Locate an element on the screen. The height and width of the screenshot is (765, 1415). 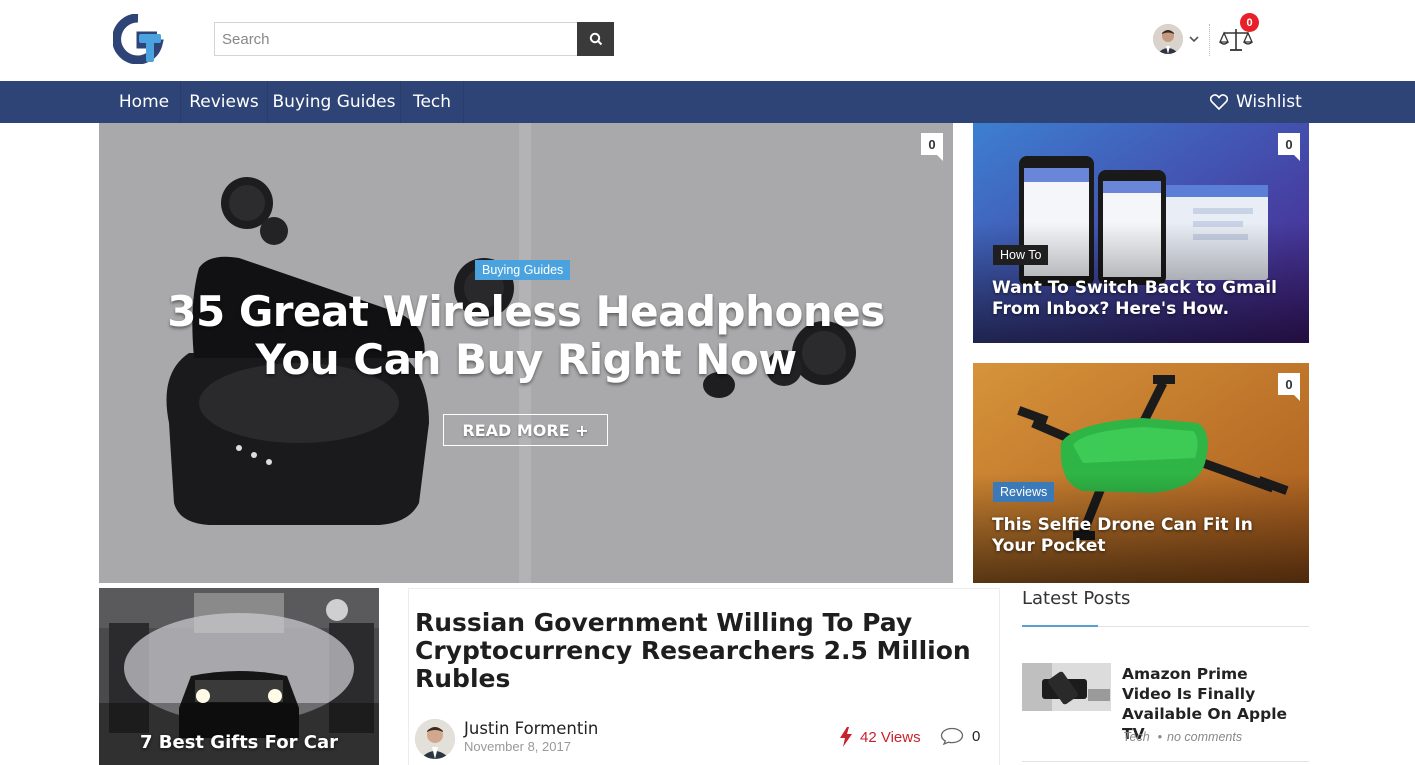
site-logo is located at coordinates (138, 39).